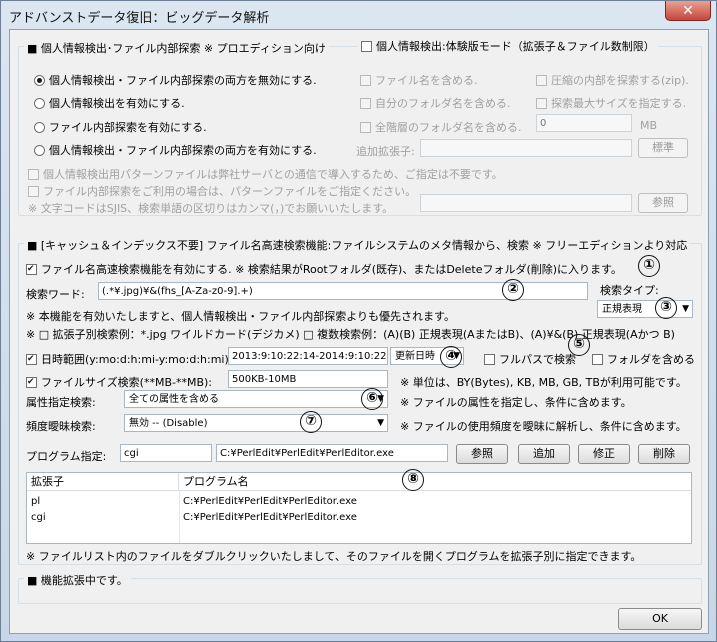 The image size is (717, 642). I want to click on radio-personal-info-dot, so click(39, 103).